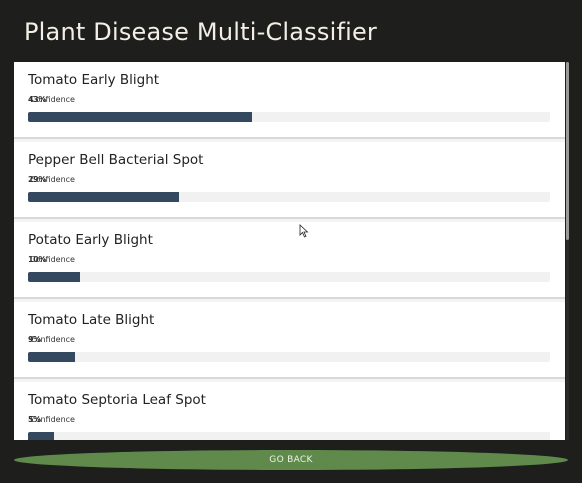 This screenshot has width=582, height=483. I want to click on disease-name: Tomato Late Blight, so click(91, 320).